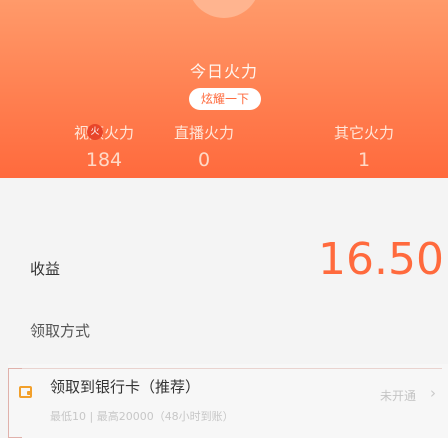  I want to click on withdraw-method-limit: 最低10 | 最高20000（48小时到账）, so click(142, 416).